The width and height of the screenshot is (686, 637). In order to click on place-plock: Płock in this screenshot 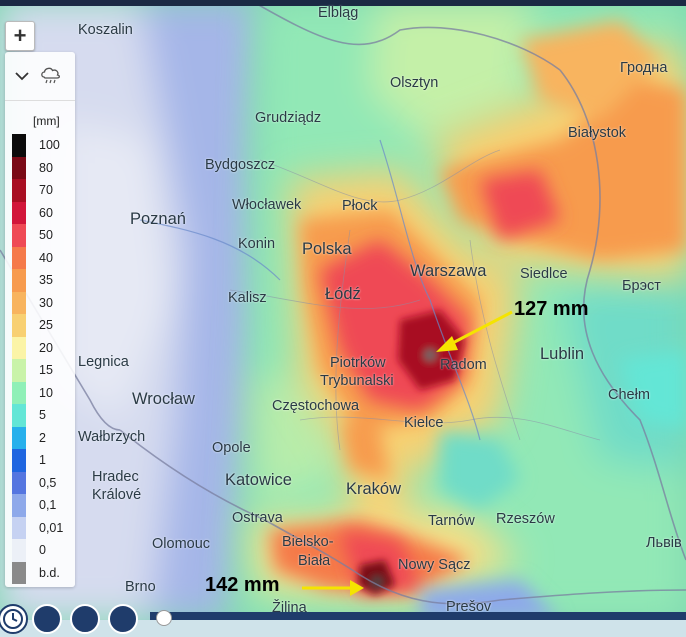, I will do `click(360, 206)`.